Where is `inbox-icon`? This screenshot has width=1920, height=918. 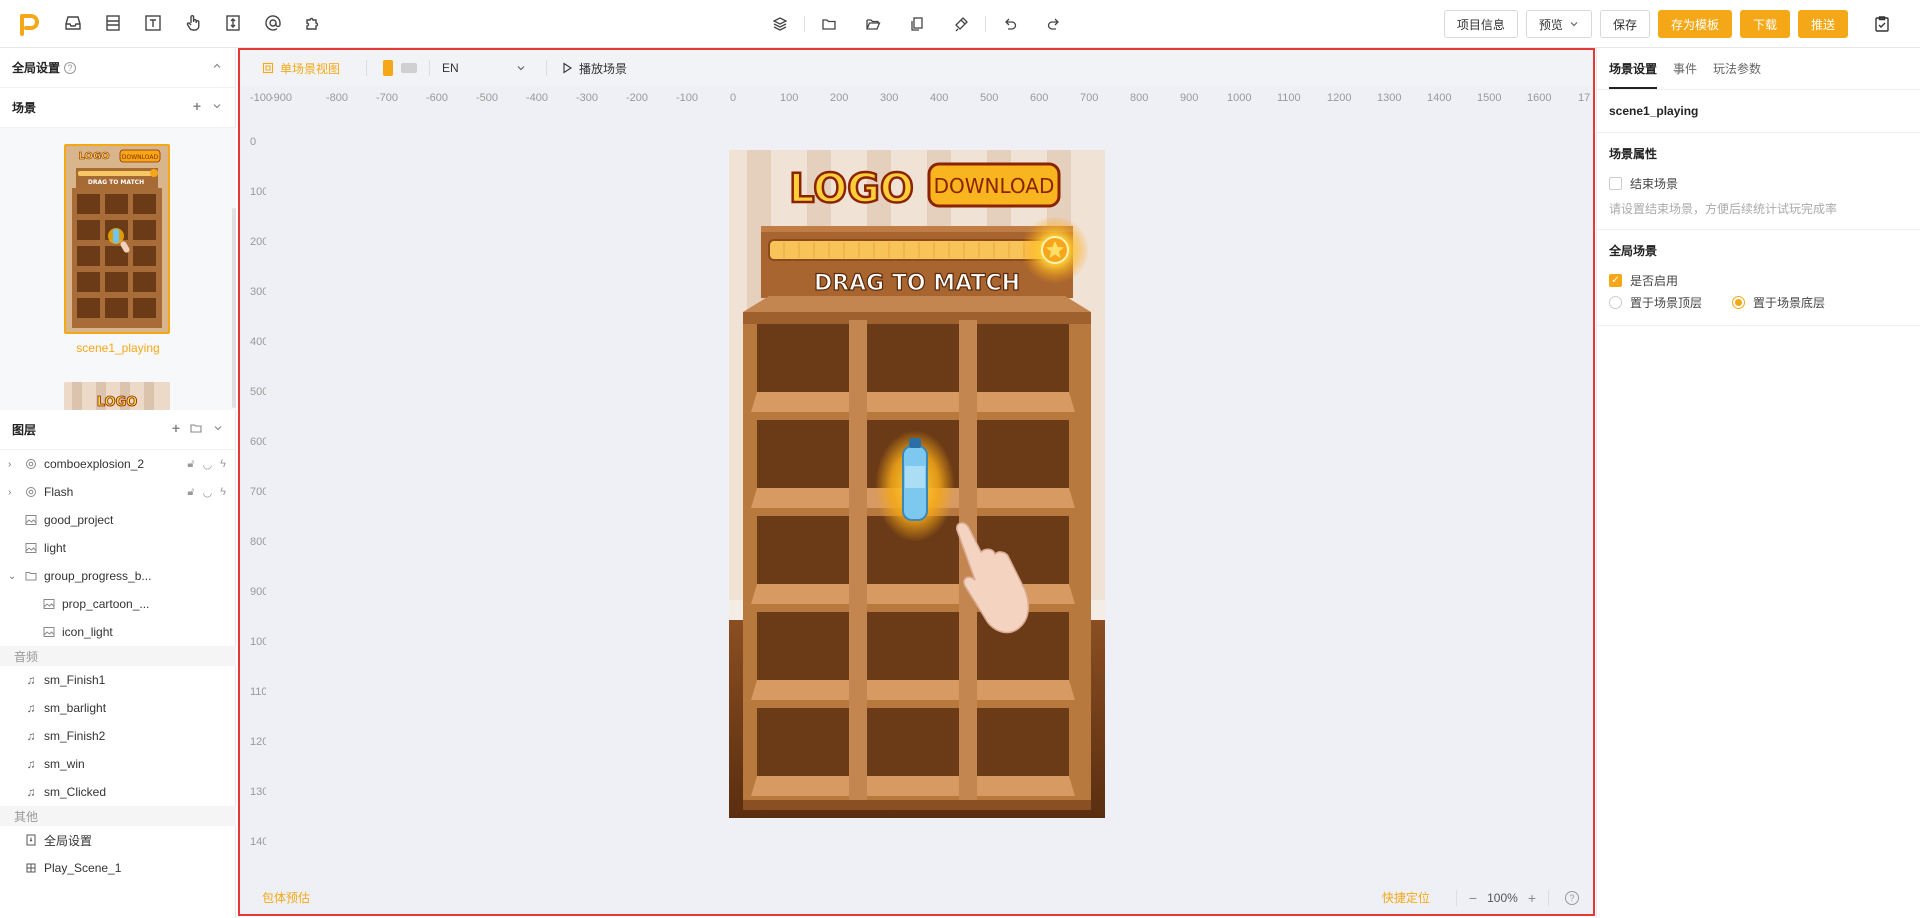 inbox-icon is located at coordinates (73, 23).